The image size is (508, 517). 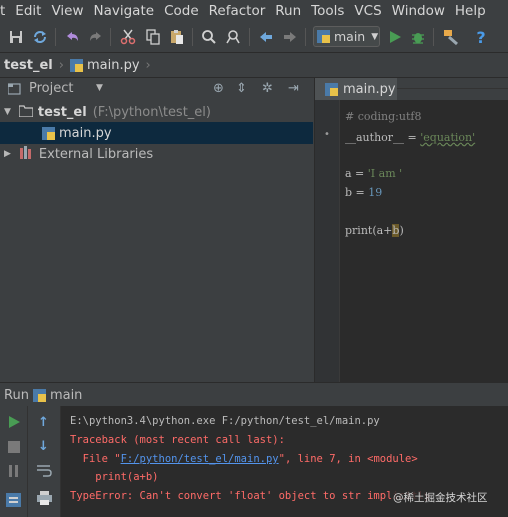 I want to click on run-panel-header: Run main, so click(x=254, y=394).